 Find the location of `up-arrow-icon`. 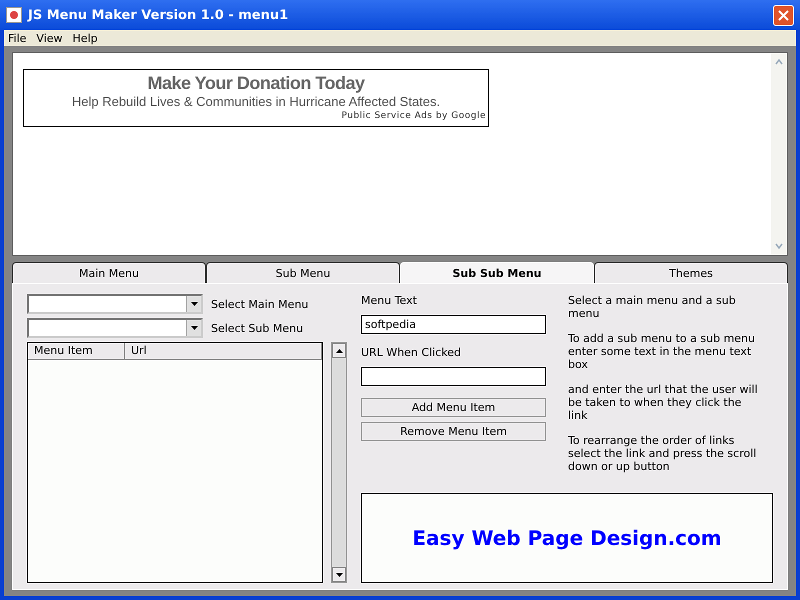

up-arrow-icon is located at coordinates (339, 350).